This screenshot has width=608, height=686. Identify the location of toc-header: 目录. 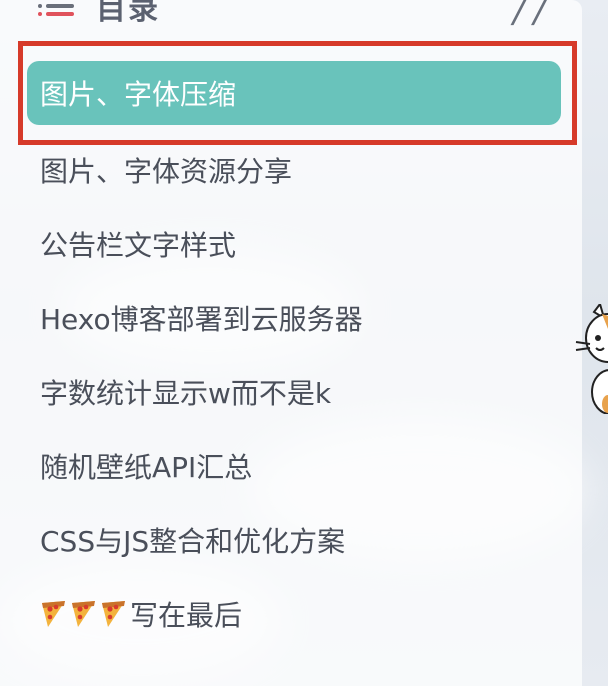
(99, 13).